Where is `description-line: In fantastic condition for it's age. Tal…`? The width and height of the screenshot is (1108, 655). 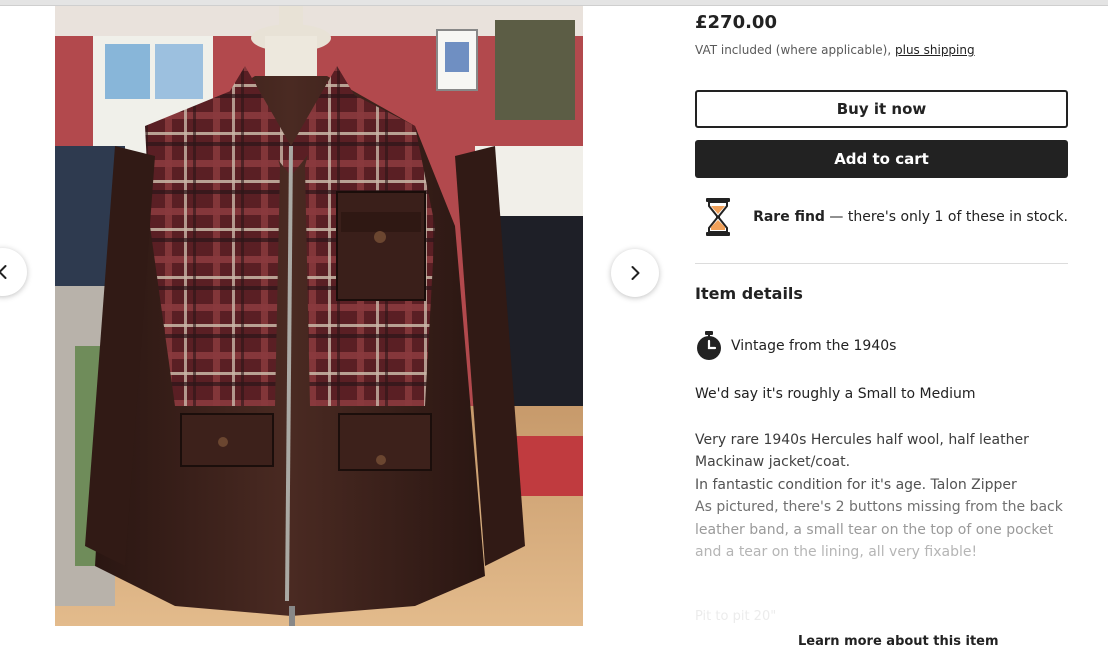
description-line: In fantastic condition for it's age. Tal… is located at coordinates (856, 484).